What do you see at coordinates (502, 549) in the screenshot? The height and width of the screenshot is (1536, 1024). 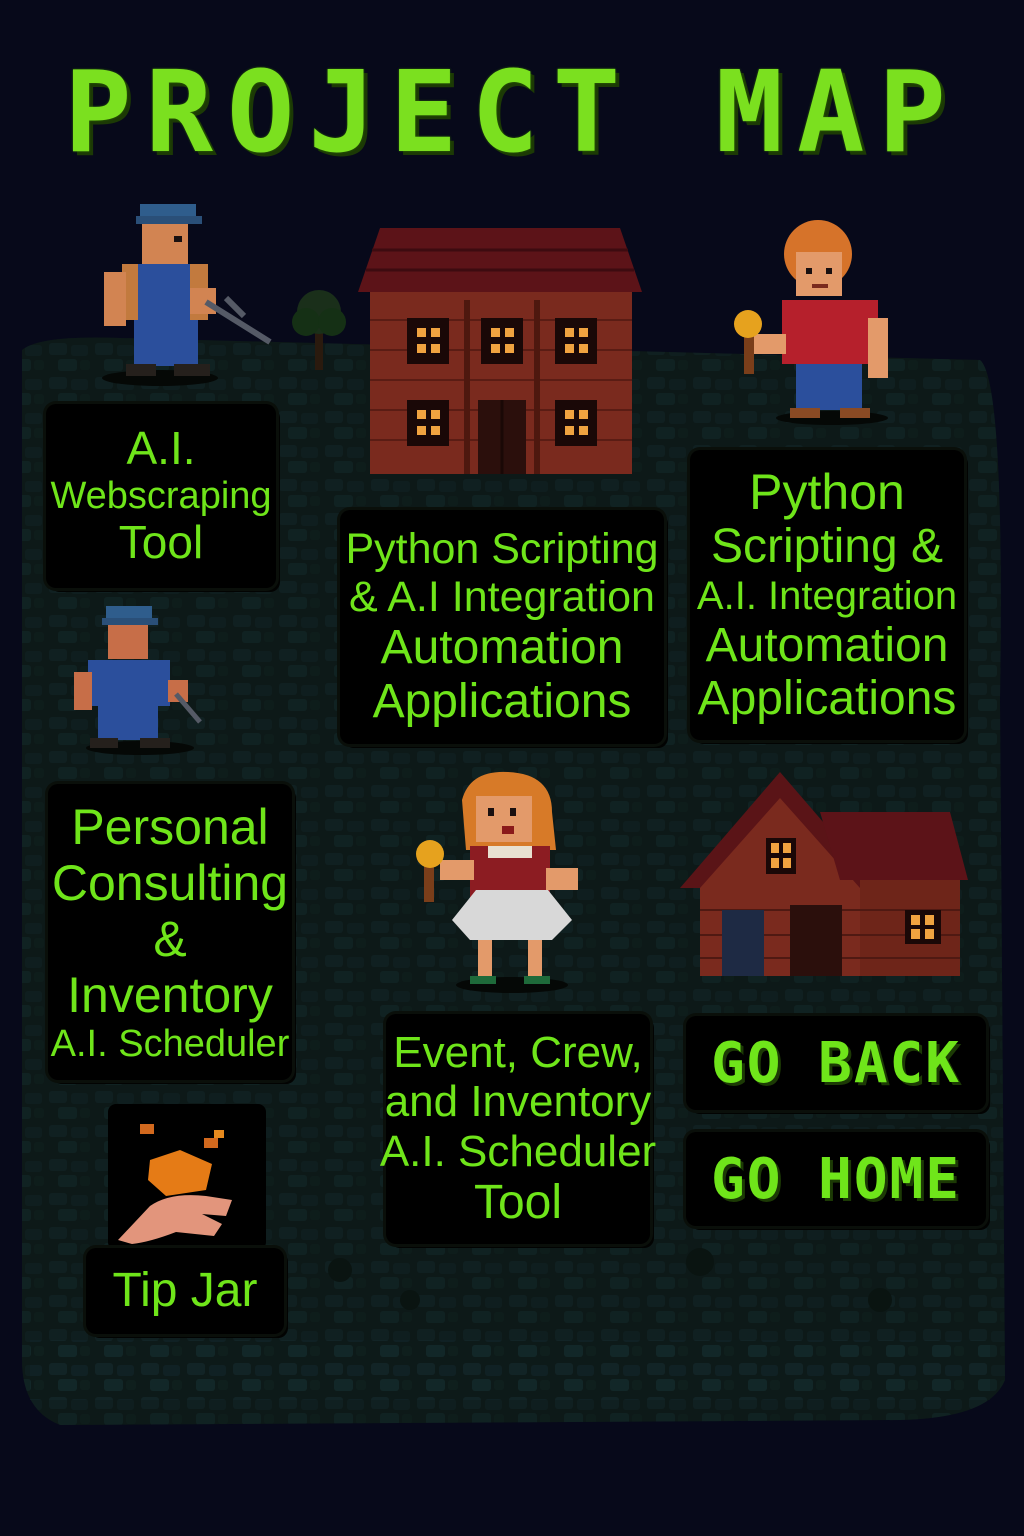 I see `panel-line: Python Scripting` at bounding box center [502, 549].